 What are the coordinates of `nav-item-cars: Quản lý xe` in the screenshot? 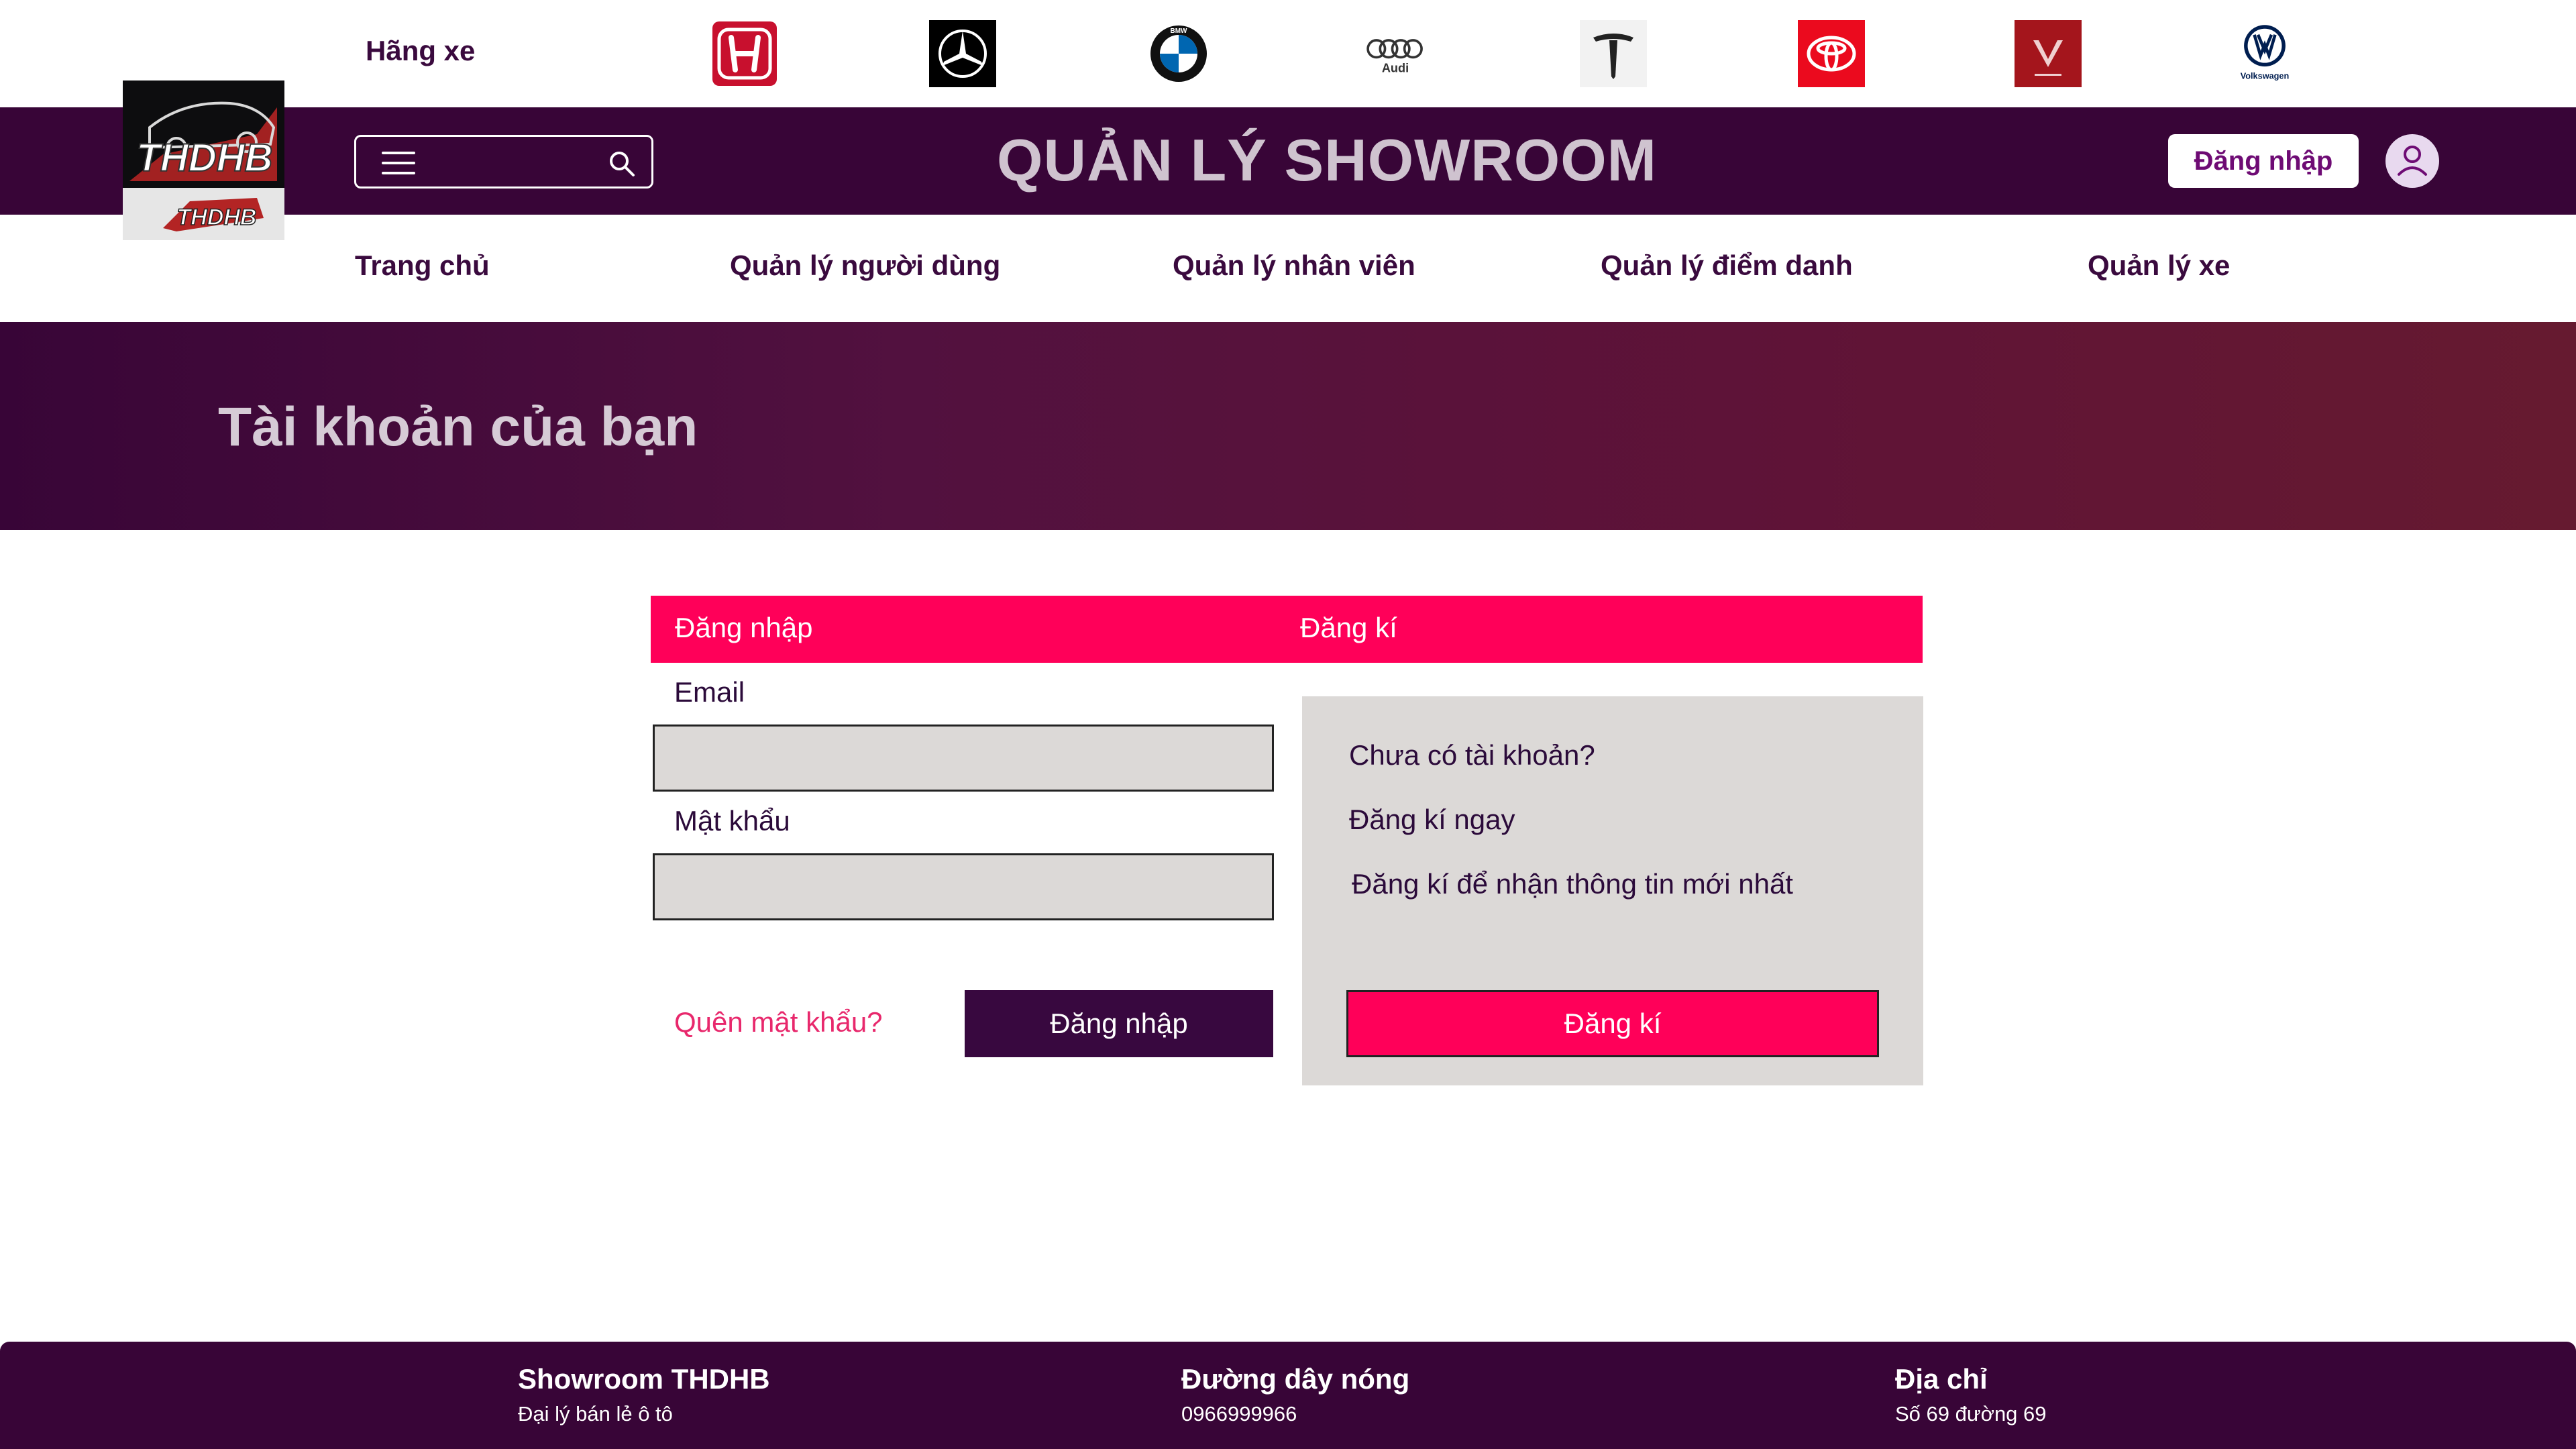 It's located at (2159, 266).